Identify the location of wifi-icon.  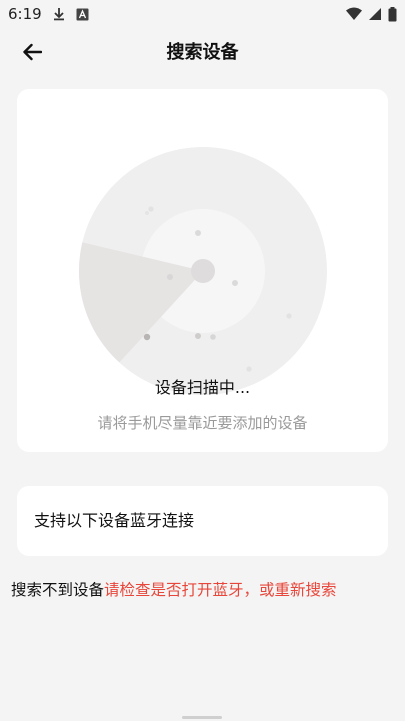
(354, 14).